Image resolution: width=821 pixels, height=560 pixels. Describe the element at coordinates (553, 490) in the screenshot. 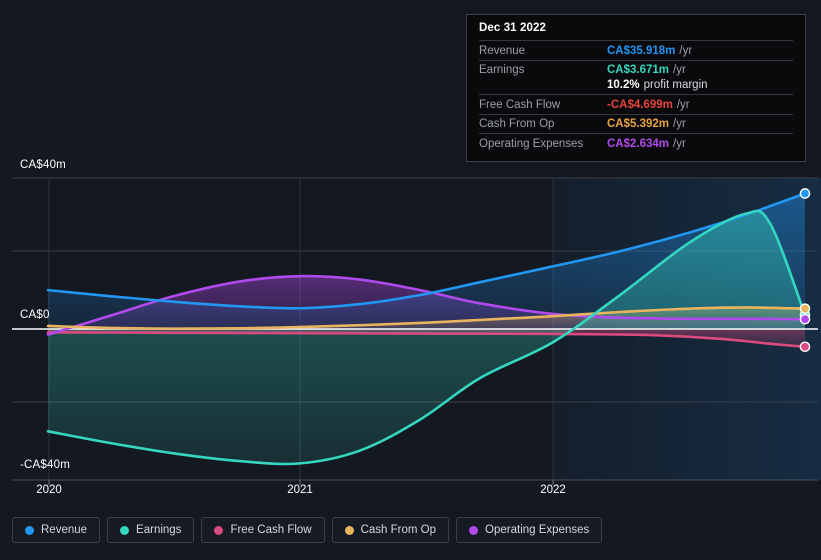

I see `x-axis-label-2022: 2022` at that location.